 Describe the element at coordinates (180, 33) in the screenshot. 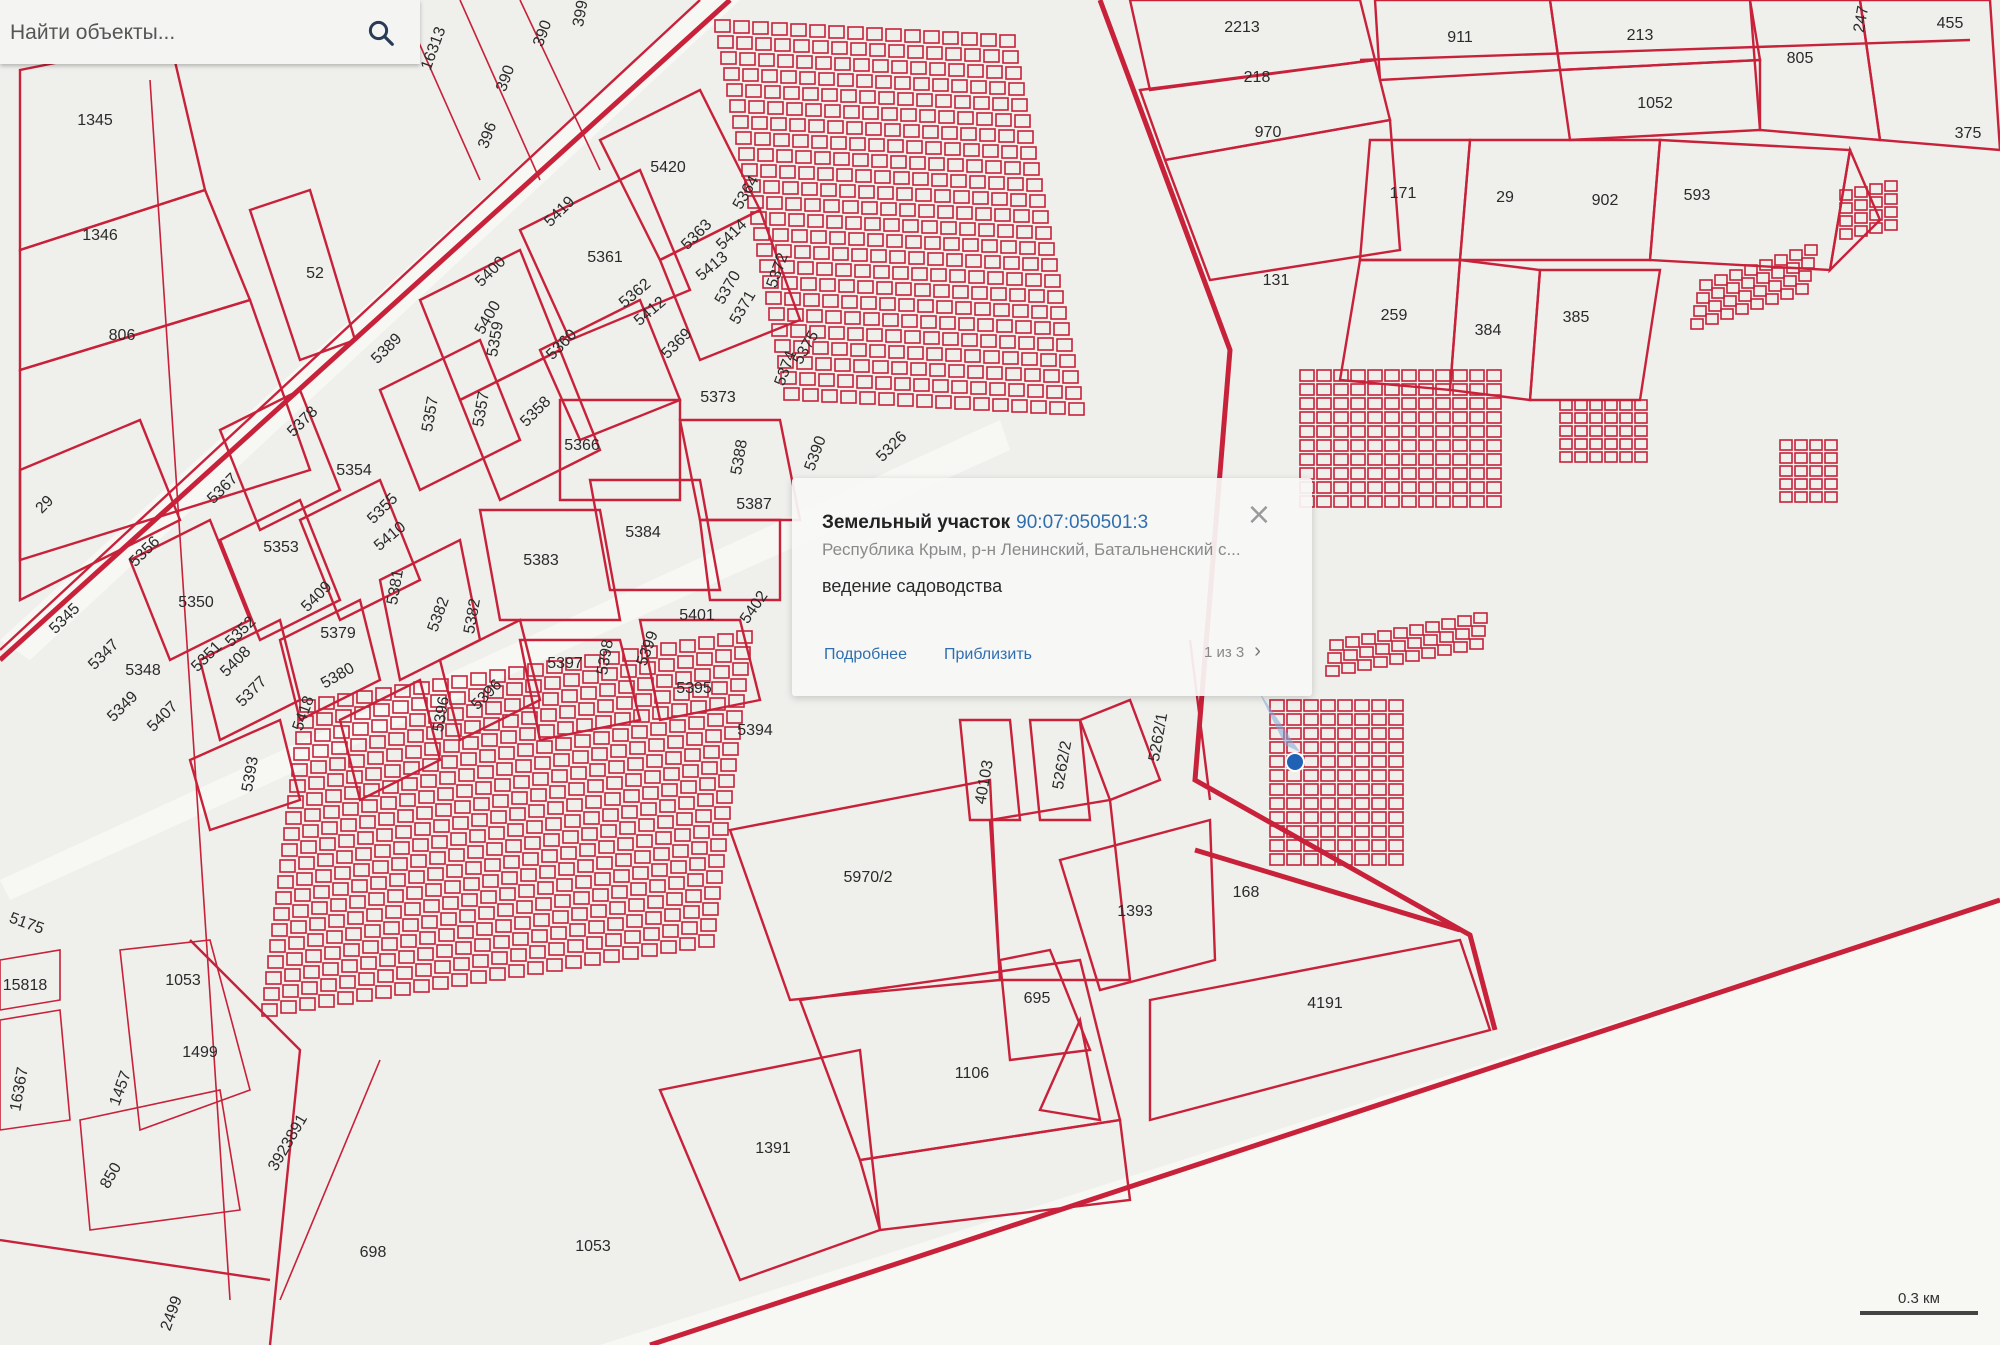

I see `search-input` at that location.